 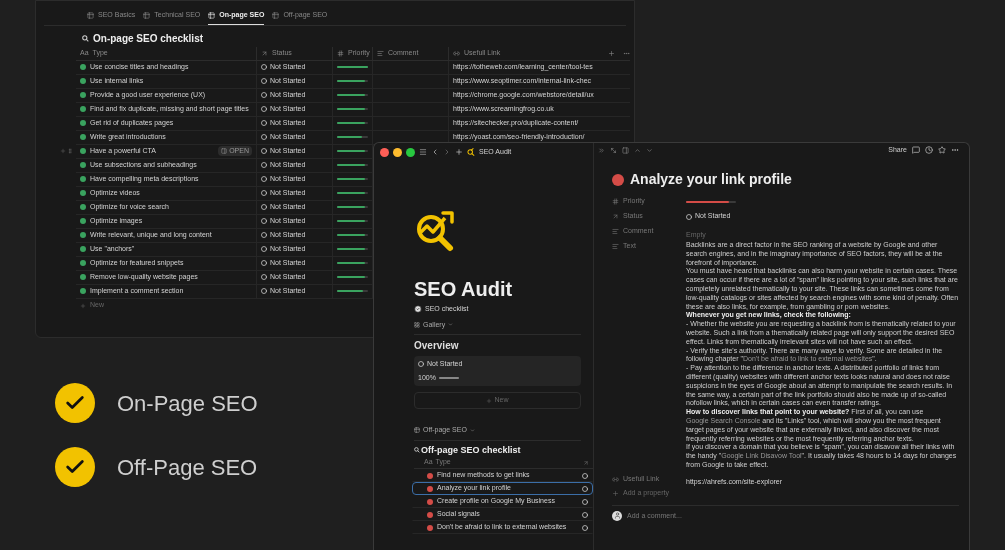 What do you see at coordinates (464, 289) in the screenshot?
I see `page-title: SEO Audit` at bounding box center [464, 289].